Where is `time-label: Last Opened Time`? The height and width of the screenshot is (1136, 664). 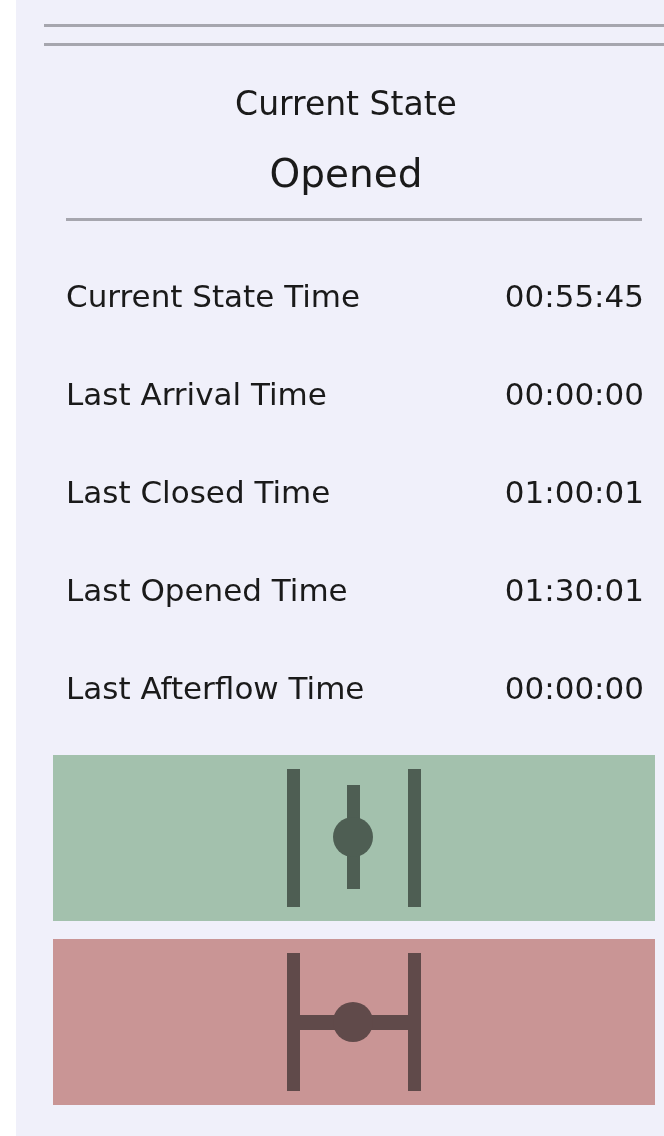 time-label: Last Opened Time is located at coordinates (207, 590).